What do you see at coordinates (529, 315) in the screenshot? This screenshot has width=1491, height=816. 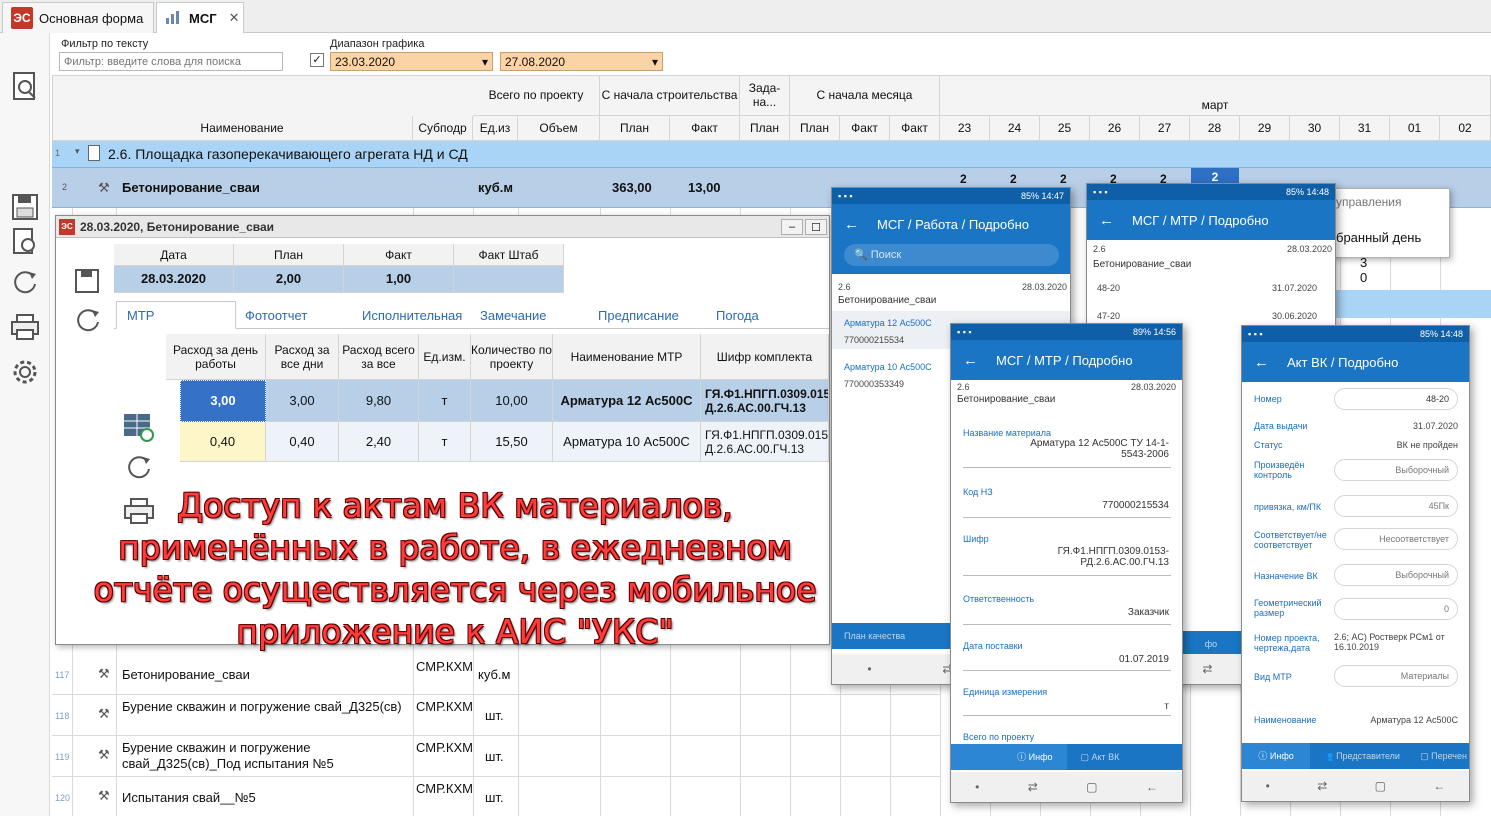 I see `tab-remark: Замечание` at bounding box center [529, 315].